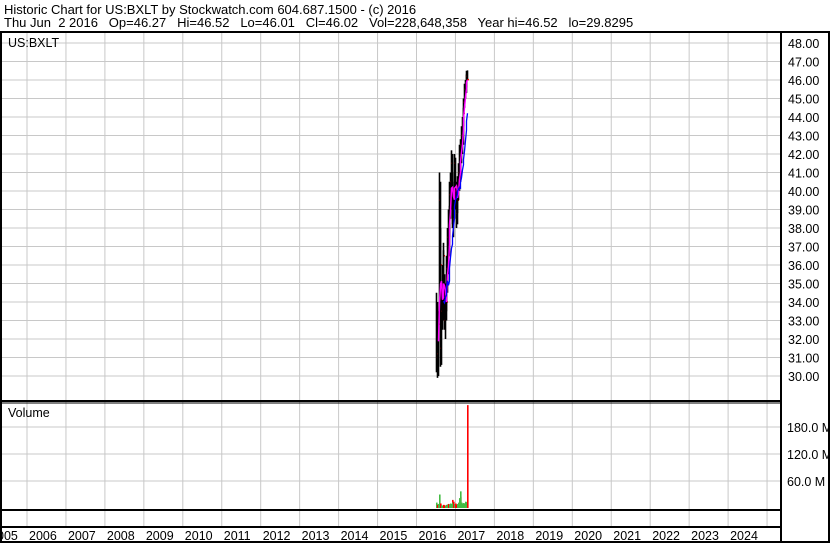 The height and width of the screenshot is (543, 830). Describe the element at coordinates (394, 536) in the screenshot. I see `year-tick-label: 2015` at that location.